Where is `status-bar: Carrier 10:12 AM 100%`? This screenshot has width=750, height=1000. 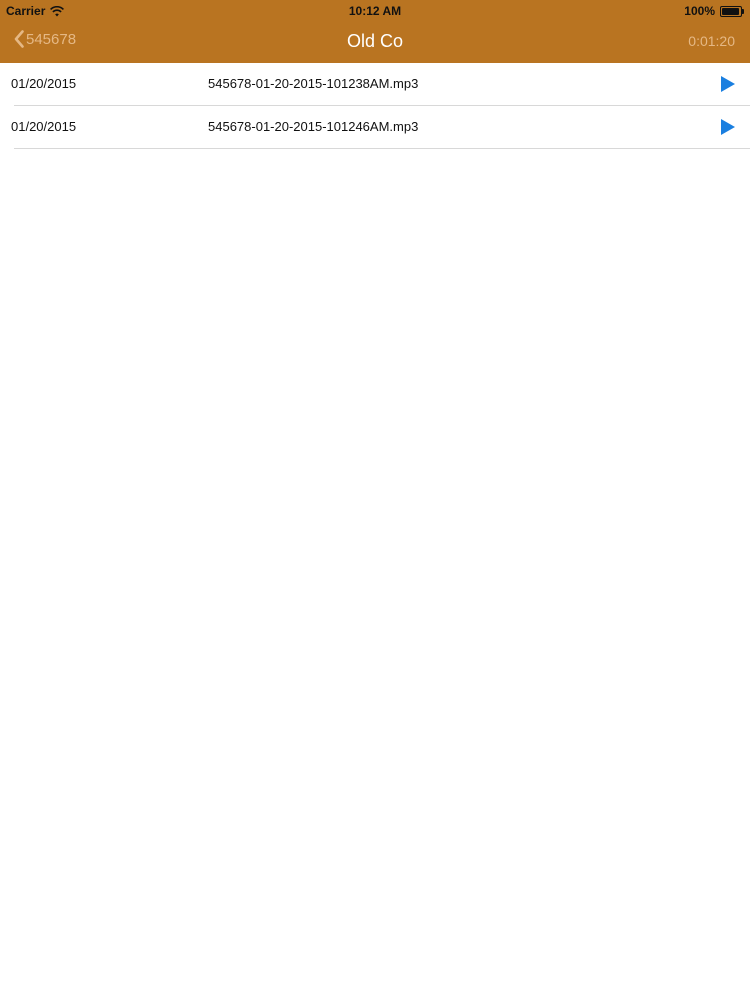
status-bar: Carrier 10:12 AM 100% is located at coordinates (375, 10).